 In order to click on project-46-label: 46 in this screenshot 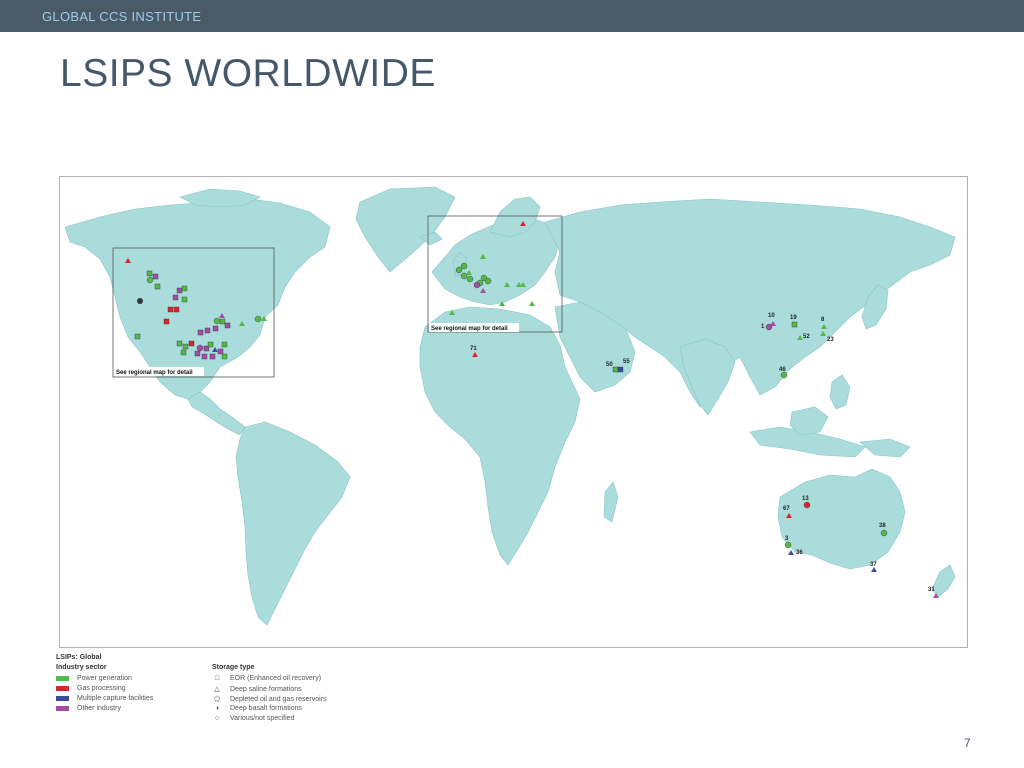, I will do `click(782, 370)`.